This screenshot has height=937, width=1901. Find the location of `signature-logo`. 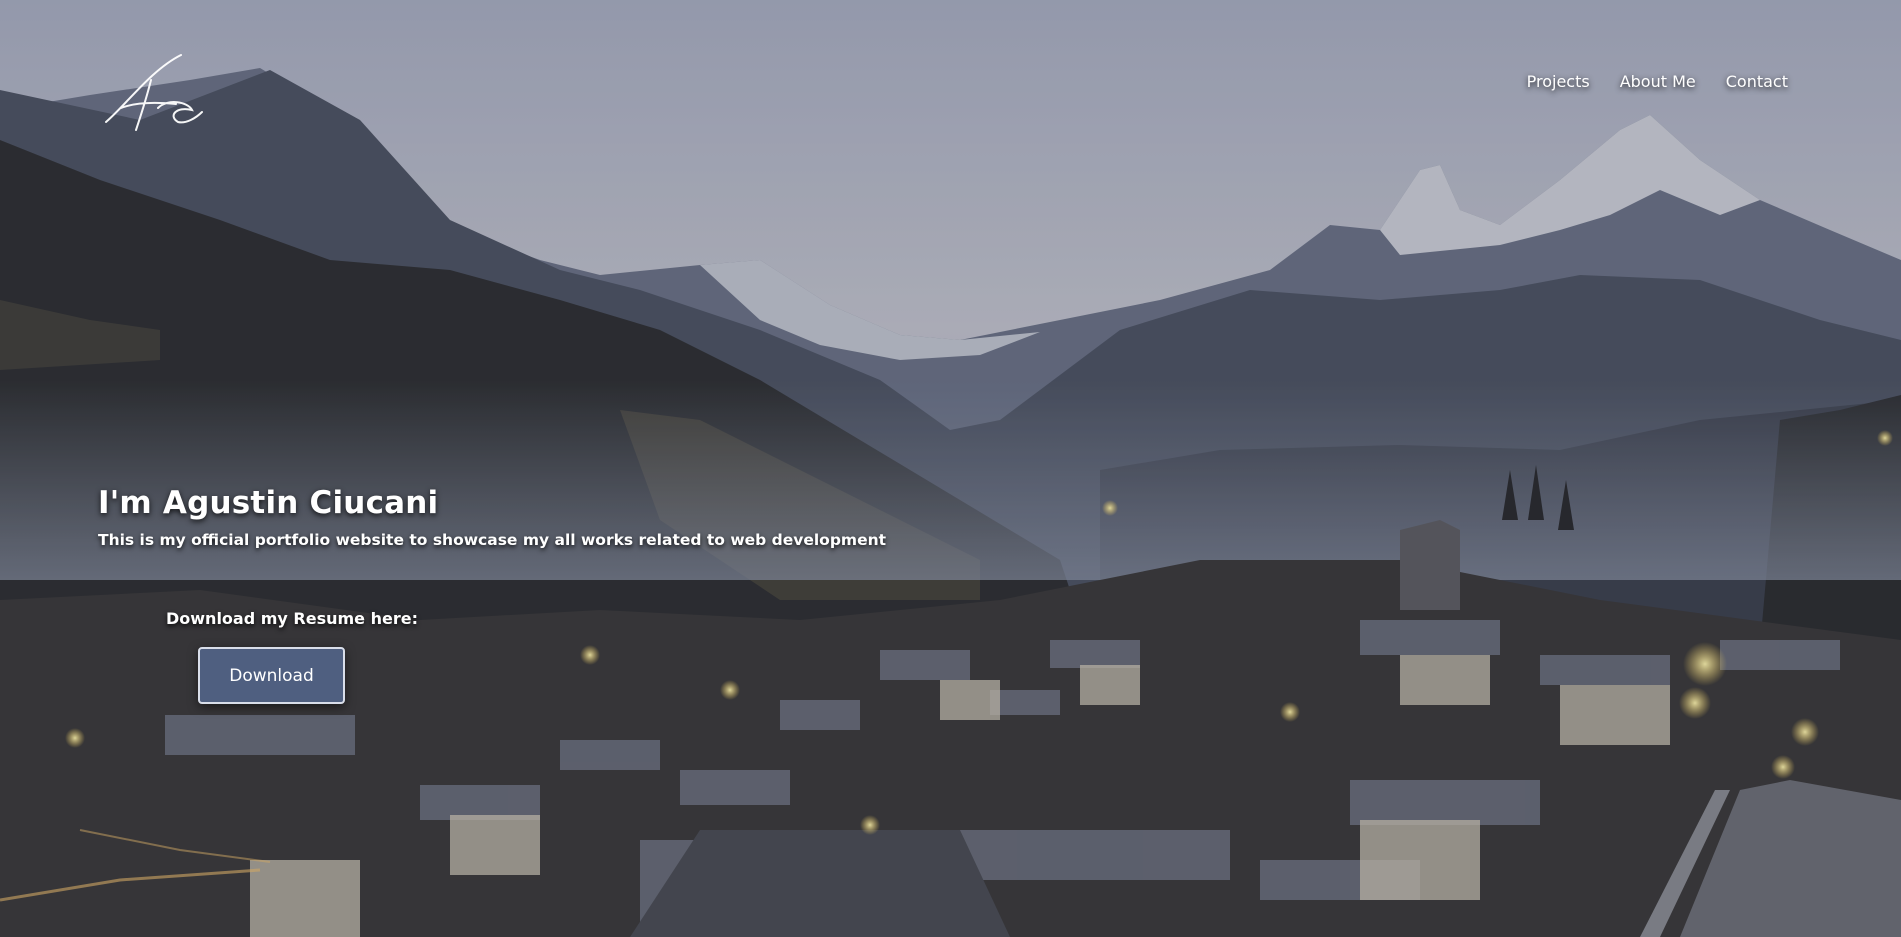

signature-logo is located at coordinates (151, 95).